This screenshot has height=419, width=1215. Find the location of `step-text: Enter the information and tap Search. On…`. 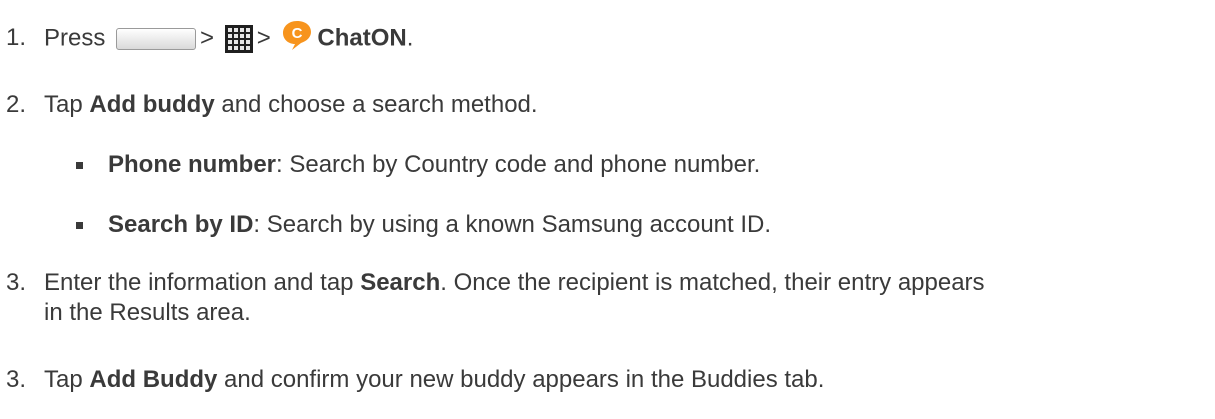

step-text: Enter the information and tap Search. On… is located at coordinates (514, 282).